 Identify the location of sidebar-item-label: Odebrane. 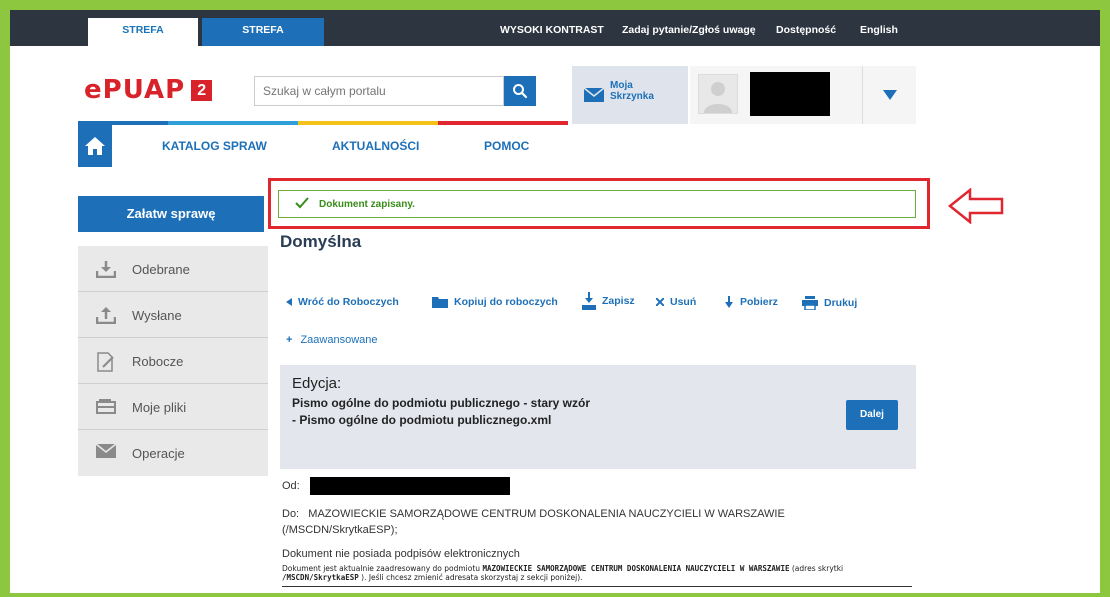
(161, 269).